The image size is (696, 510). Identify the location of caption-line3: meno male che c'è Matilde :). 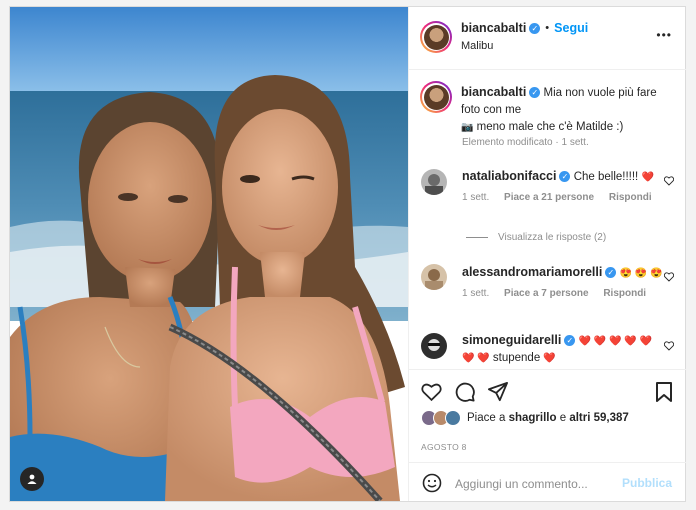
(550, 127).